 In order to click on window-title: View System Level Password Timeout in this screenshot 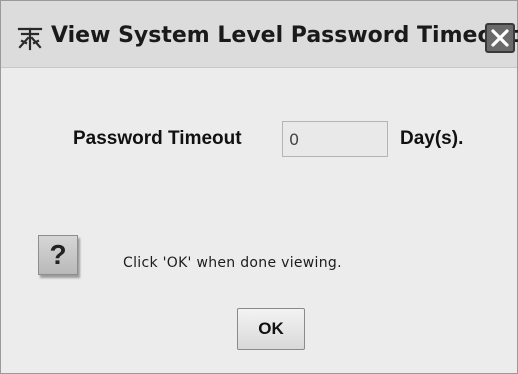, I will do `click(284, 35)`.